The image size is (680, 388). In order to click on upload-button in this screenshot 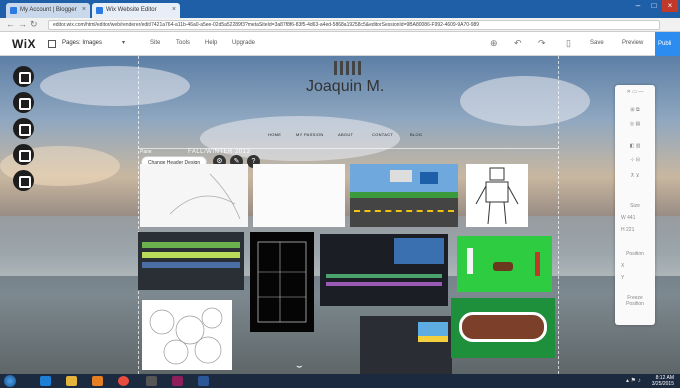, I will do `click(23, 154)`.